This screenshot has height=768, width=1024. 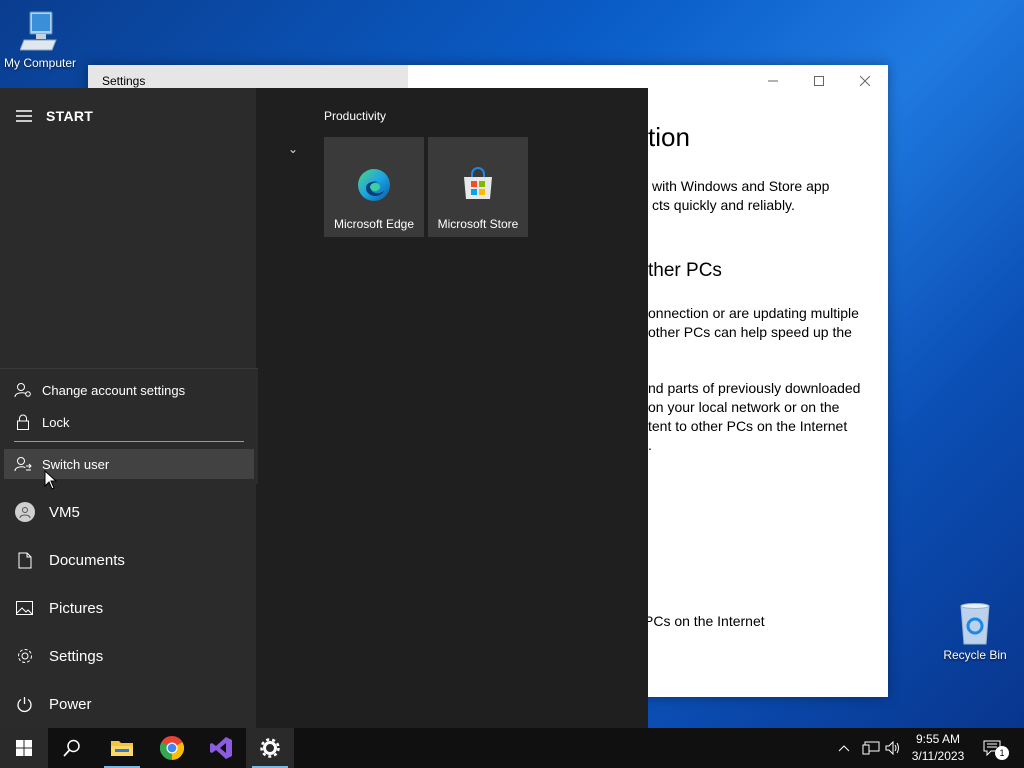 What do you see at coordinates (753, 313) in the screenshot?
I see `description-text: onnection or are updating multiple` at bounding box center [753, 313].